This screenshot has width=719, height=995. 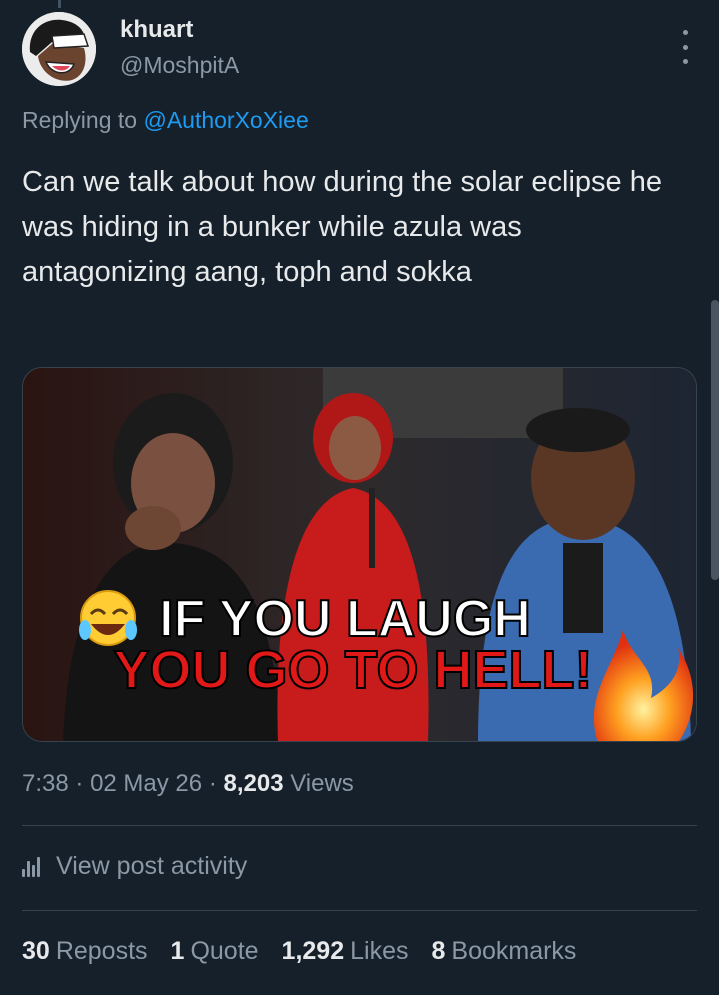 What do you see at coordinates (101, 951) in the screenshot?
I see `reposts-label: Reposts` at bounding box center [101, 951].